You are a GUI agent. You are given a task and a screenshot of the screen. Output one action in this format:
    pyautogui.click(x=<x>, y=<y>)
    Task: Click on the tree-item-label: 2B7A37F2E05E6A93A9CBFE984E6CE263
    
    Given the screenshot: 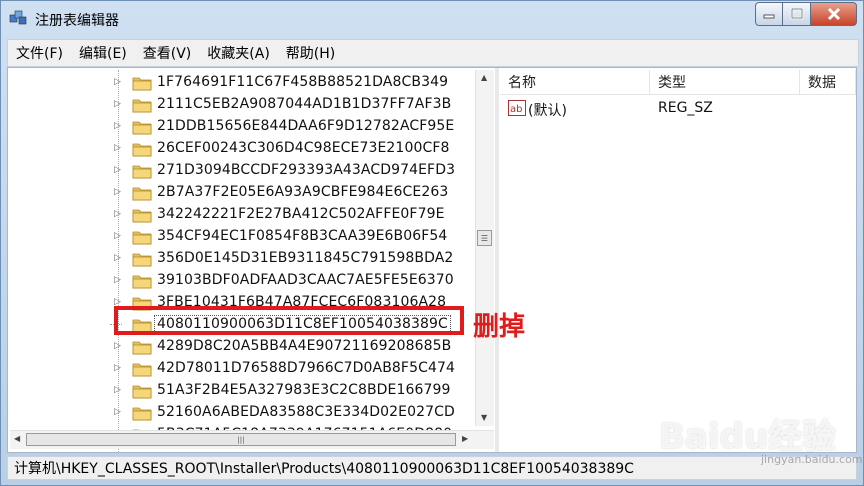 What is the action you would take?
    pyautogui.click(x=303, y=192)
    